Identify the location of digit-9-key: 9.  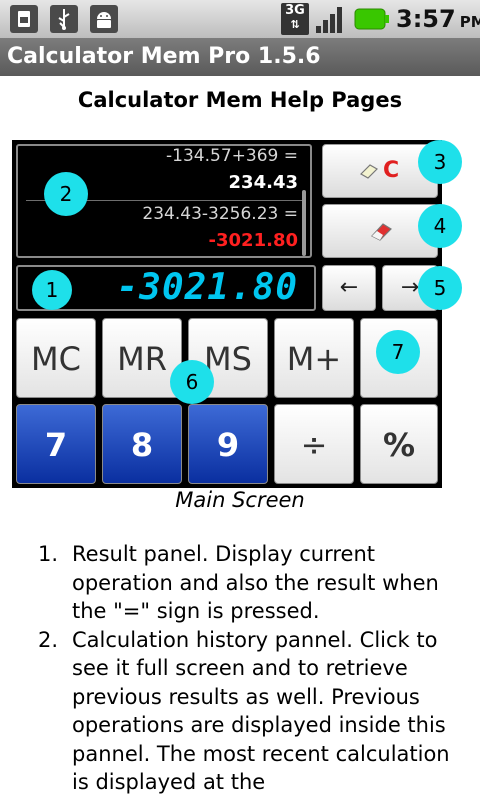
(228, 444).